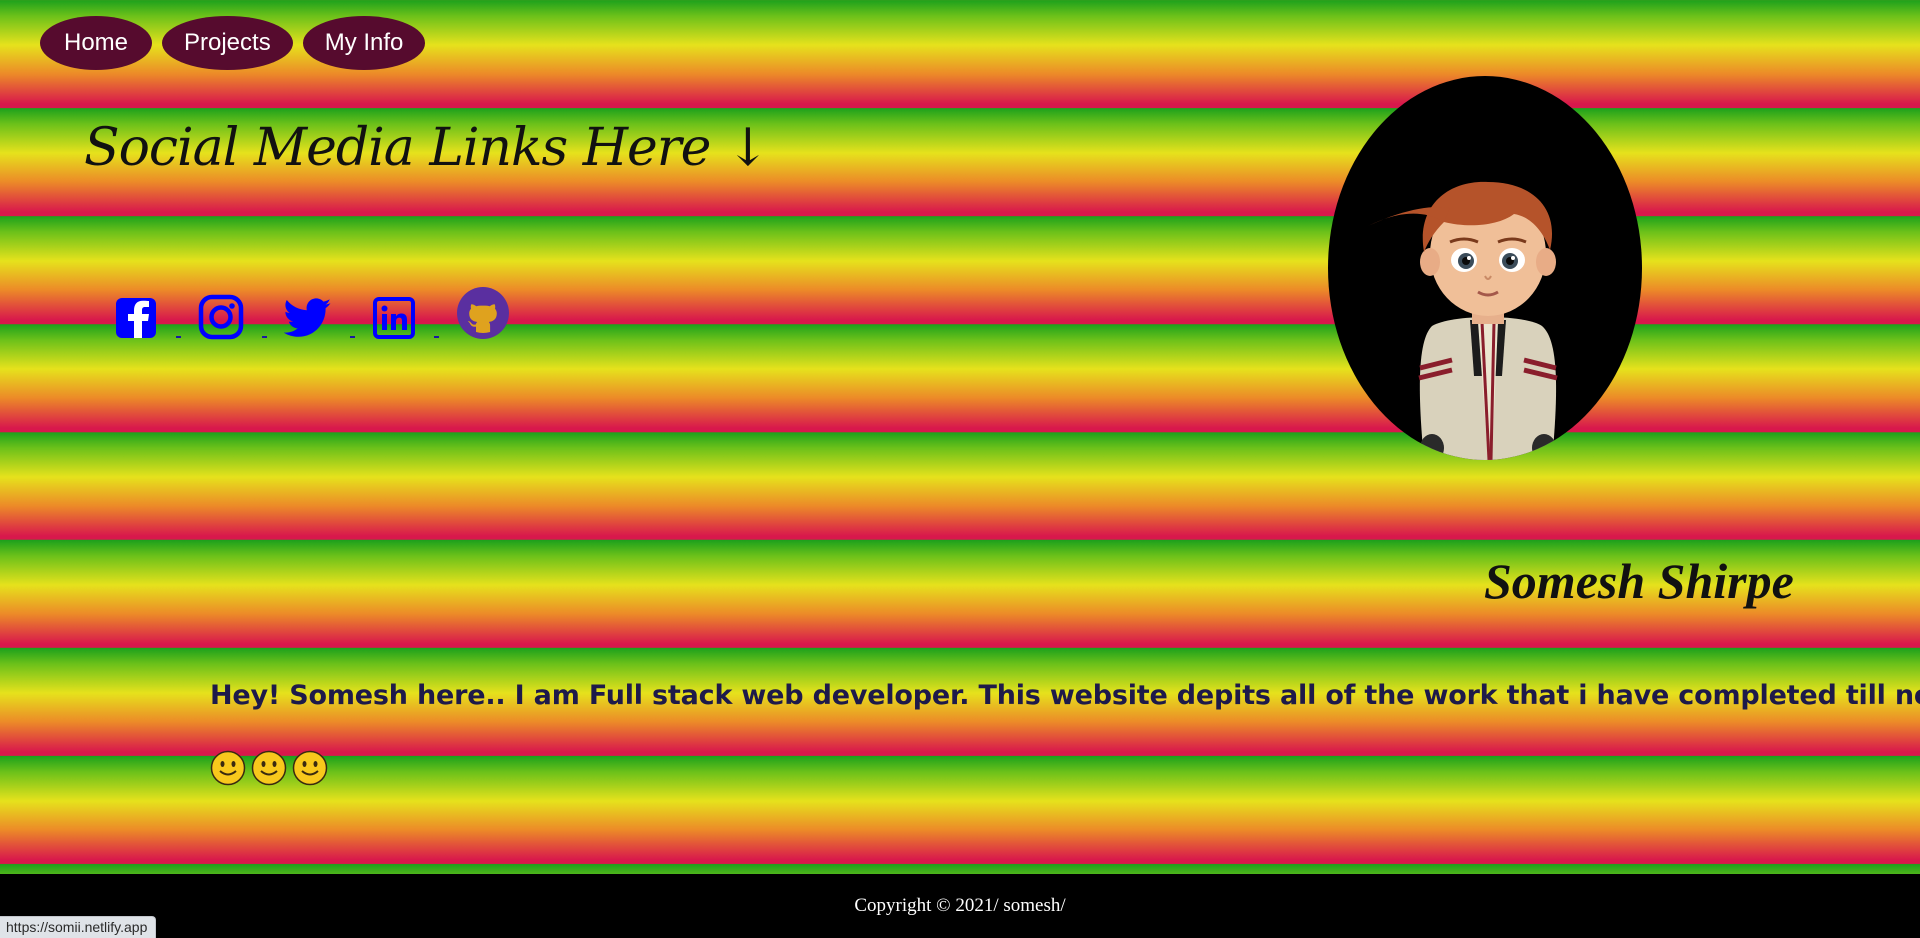 The width and height of the screenshot is (1920, 938). I want to click on social-links, so click(312, 313).